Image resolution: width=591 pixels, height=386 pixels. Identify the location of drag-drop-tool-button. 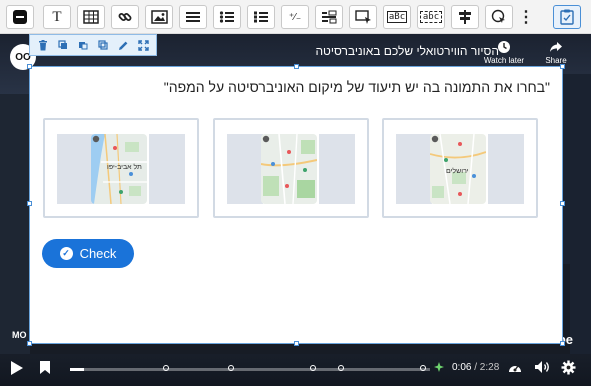
(363, 17).